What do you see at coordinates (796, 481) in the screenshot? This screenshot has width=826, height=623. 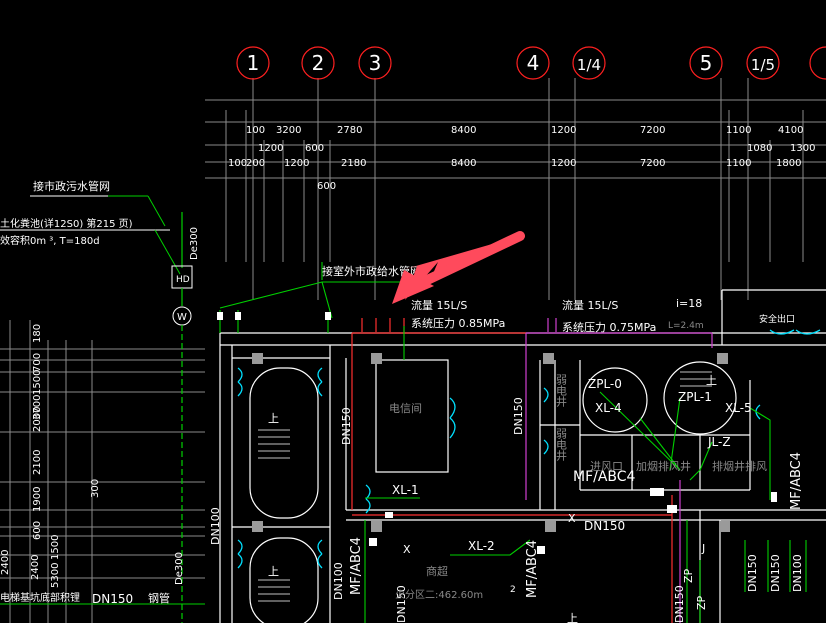 I see `label-mf-2: MF/ABC4` at bounding box center [796, 481].